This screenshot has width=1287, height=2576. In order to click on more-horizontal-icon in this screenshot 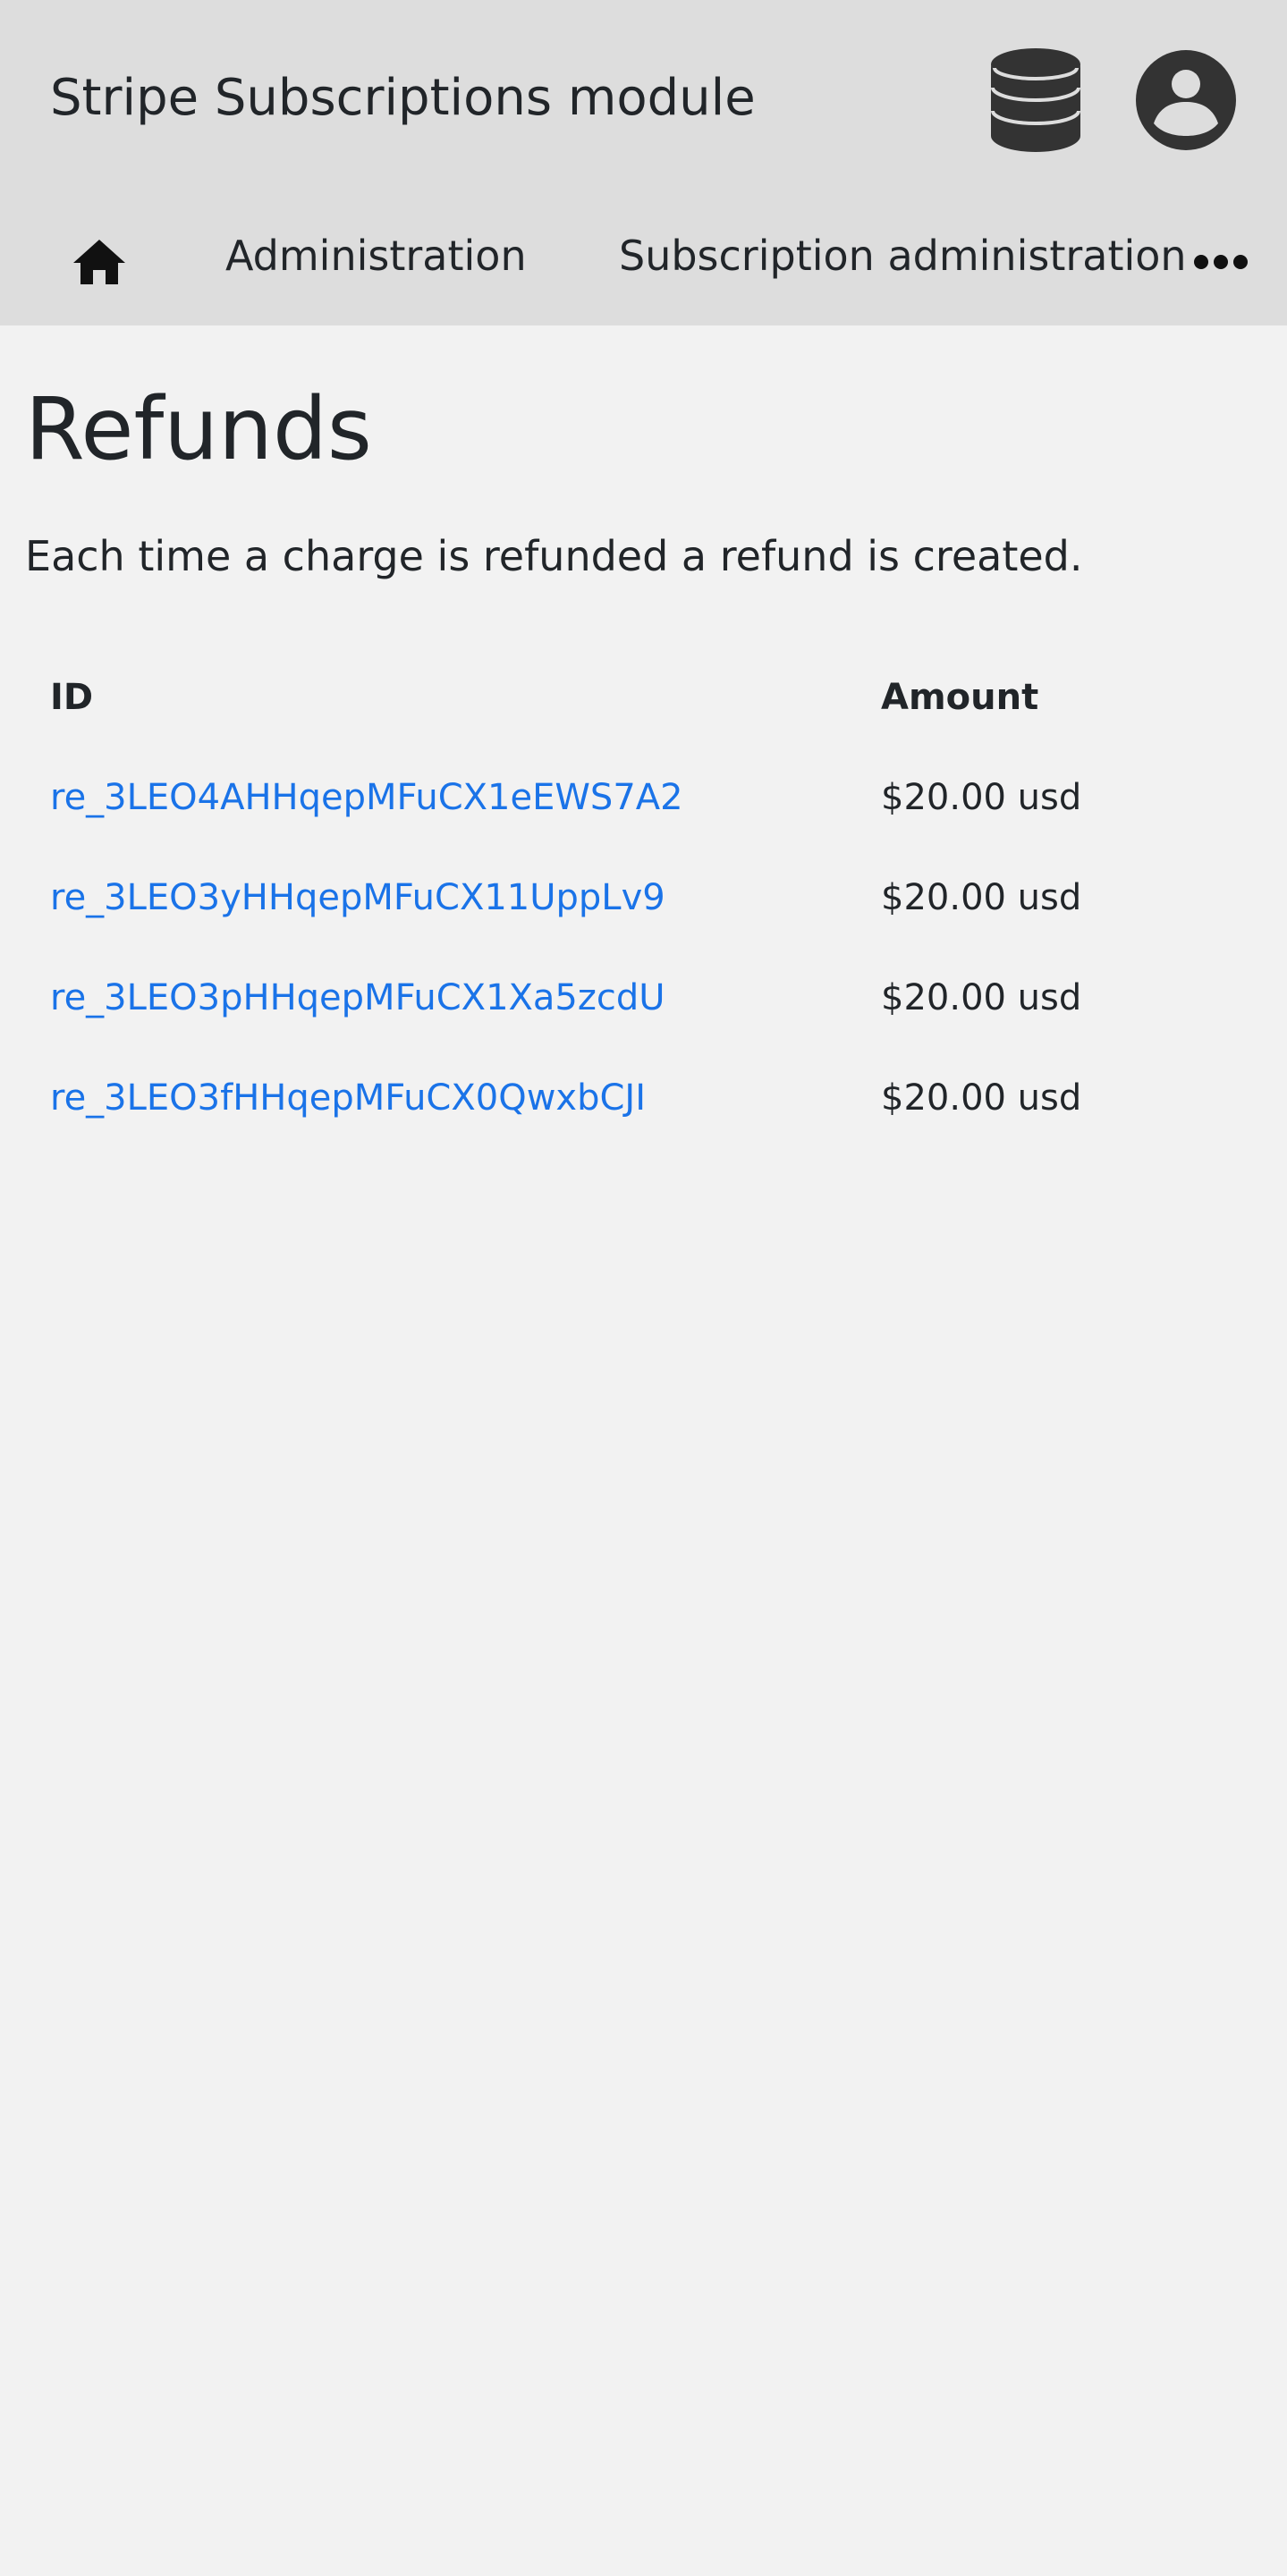, I will do `click(1221, 262)`.